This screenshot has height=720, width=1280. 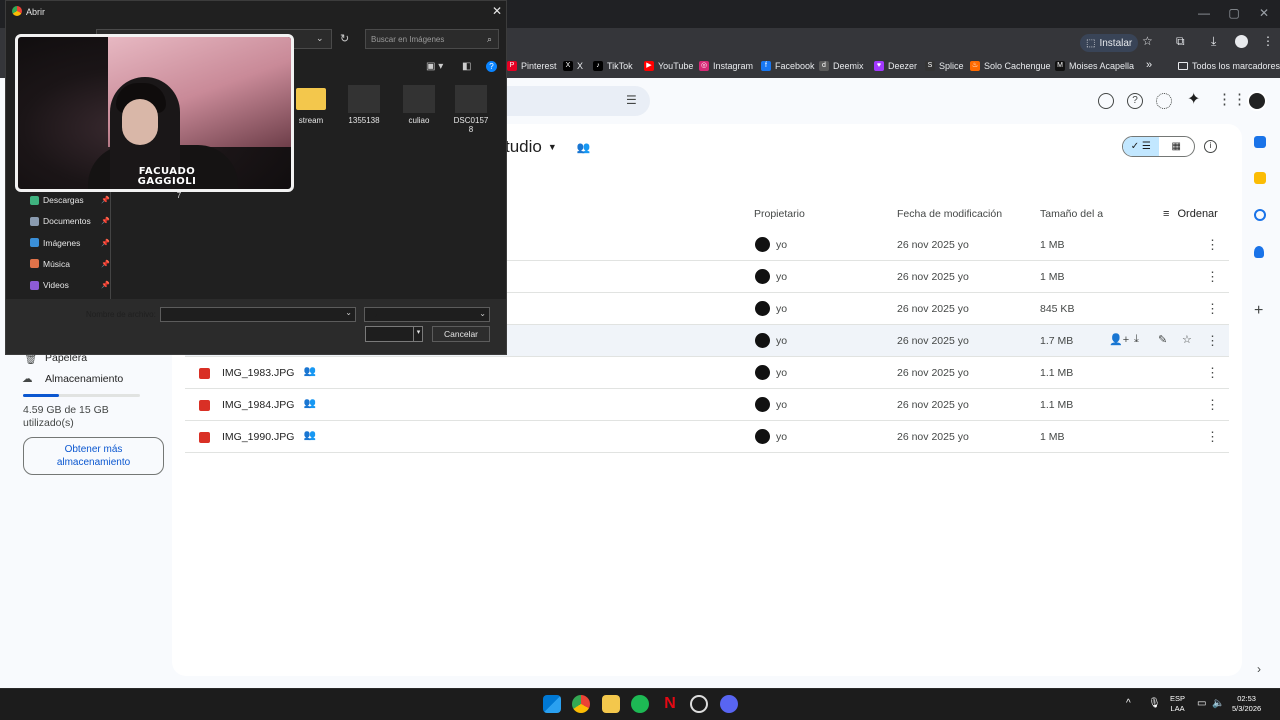 I want to click on contacts-icon, so click(x=1259, y=252).